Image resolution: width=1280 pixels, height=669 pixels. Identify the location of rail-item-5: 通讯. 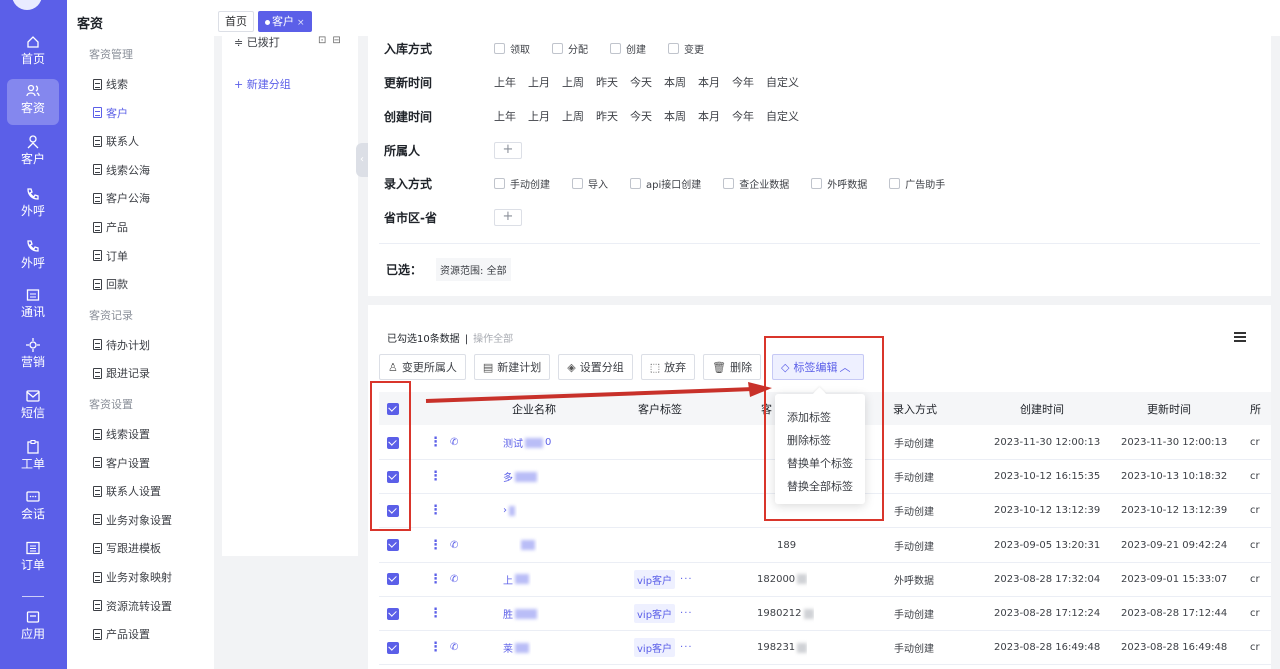
(33, 306).